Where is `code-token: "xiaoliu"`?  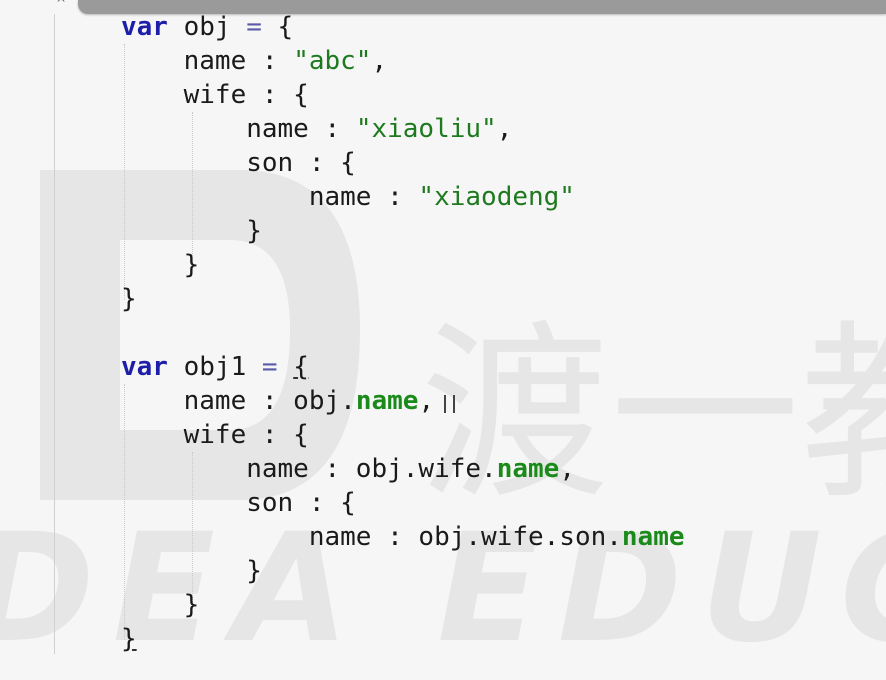 code-token: "xiaoliu" is located at coordinates (426, 129).